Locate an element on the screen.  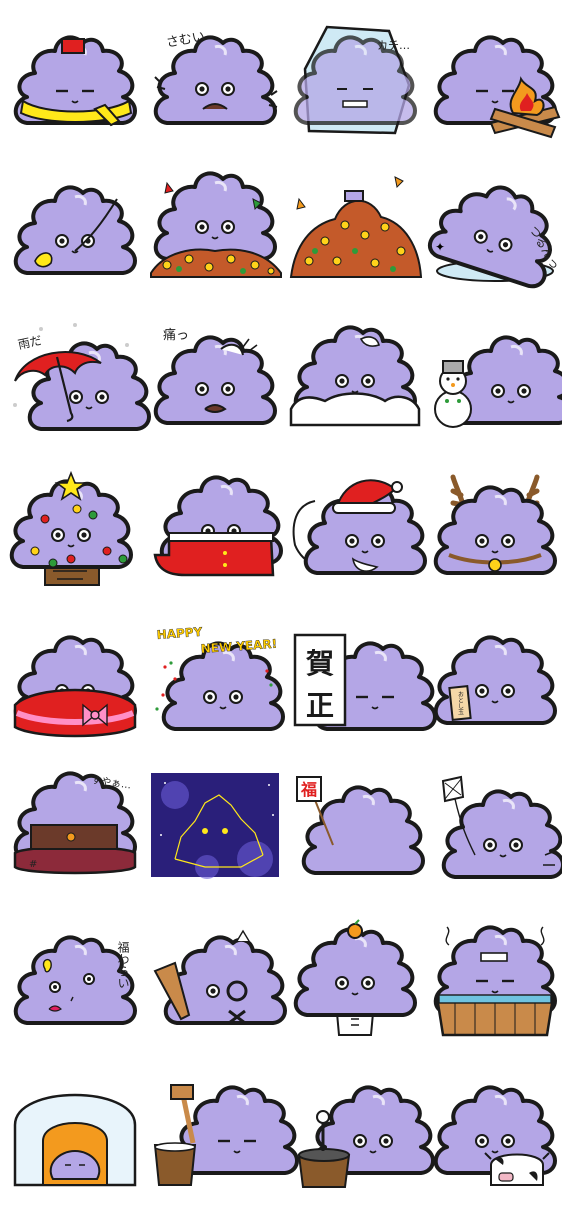
sticker-caption: 痛っ is located at coordinates (176, 335).